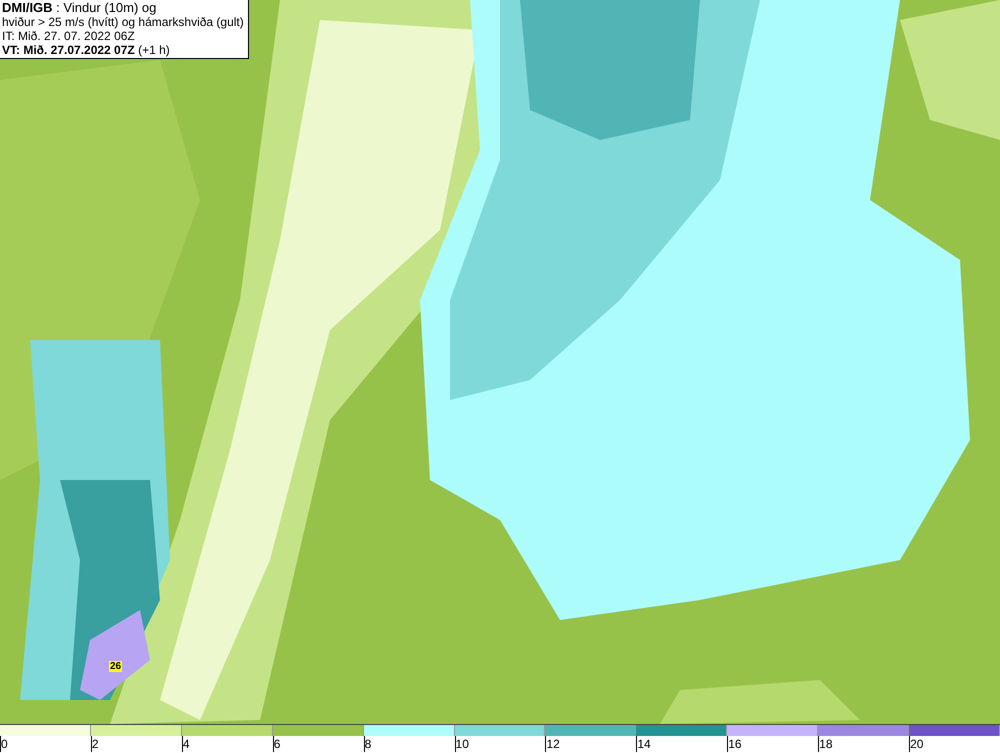 This screenshot has width=1000, height=753. What do you see at coordinates (186, 744) in the screenshot?
I see `scale-label: 4` at bounding box center [186, 744].